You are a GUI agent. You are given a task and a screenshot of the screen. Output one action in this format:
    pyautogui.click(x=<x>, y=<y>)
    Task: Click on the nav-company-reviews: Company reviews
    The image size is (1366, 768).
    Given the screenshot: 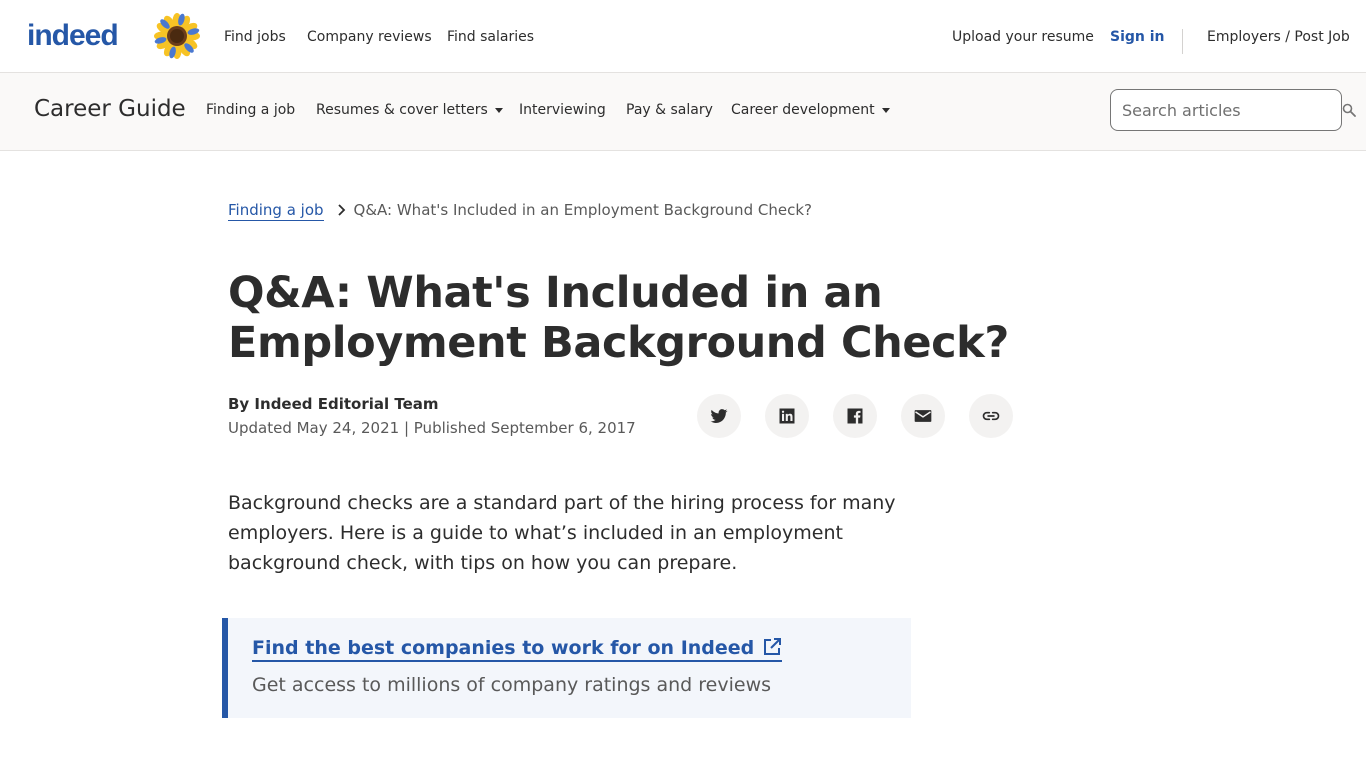 What is the action you would take?
    pyautogui.click(x=369, y=36)
    